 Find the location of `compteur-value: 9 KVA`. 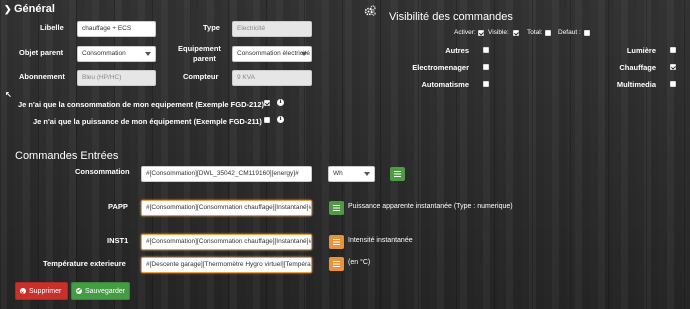

compteur-value: 9 KVA is located at coordinates (246, 77).